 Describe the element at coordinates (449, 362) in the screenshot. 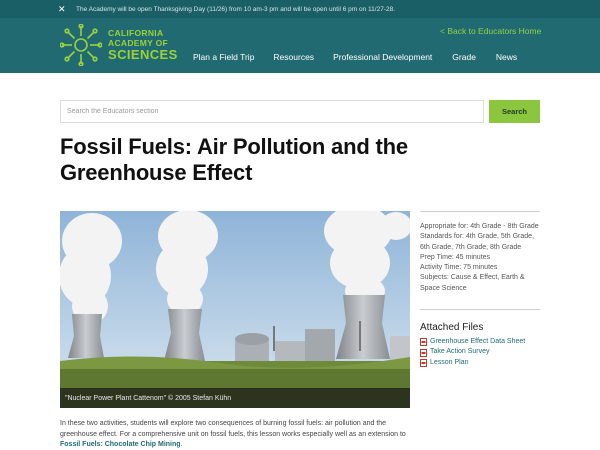

I see `file-label: Lesson Plan` at that location.